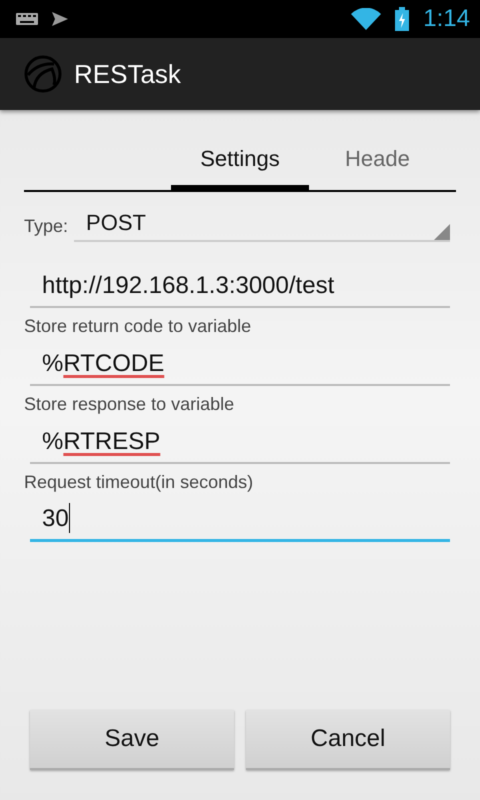  Describe the element at coordinates (138, 327) in the screenshot. I see `field-label: Store return code to variable` at that location.